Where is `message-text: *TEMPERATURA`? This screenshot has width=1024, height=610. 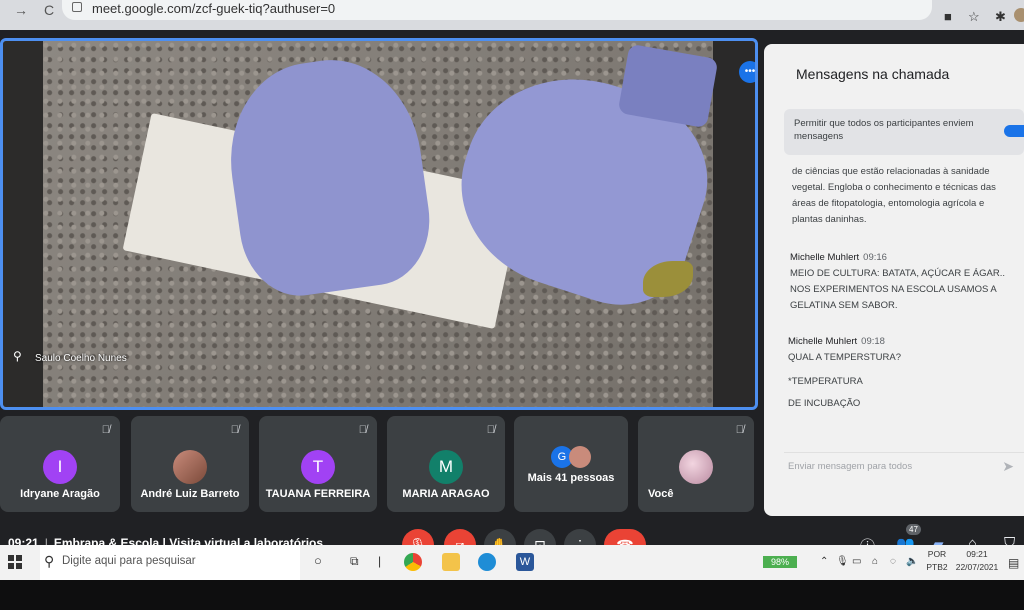
message-text: *TEMPERATURA is located at coordinates (825, 381).